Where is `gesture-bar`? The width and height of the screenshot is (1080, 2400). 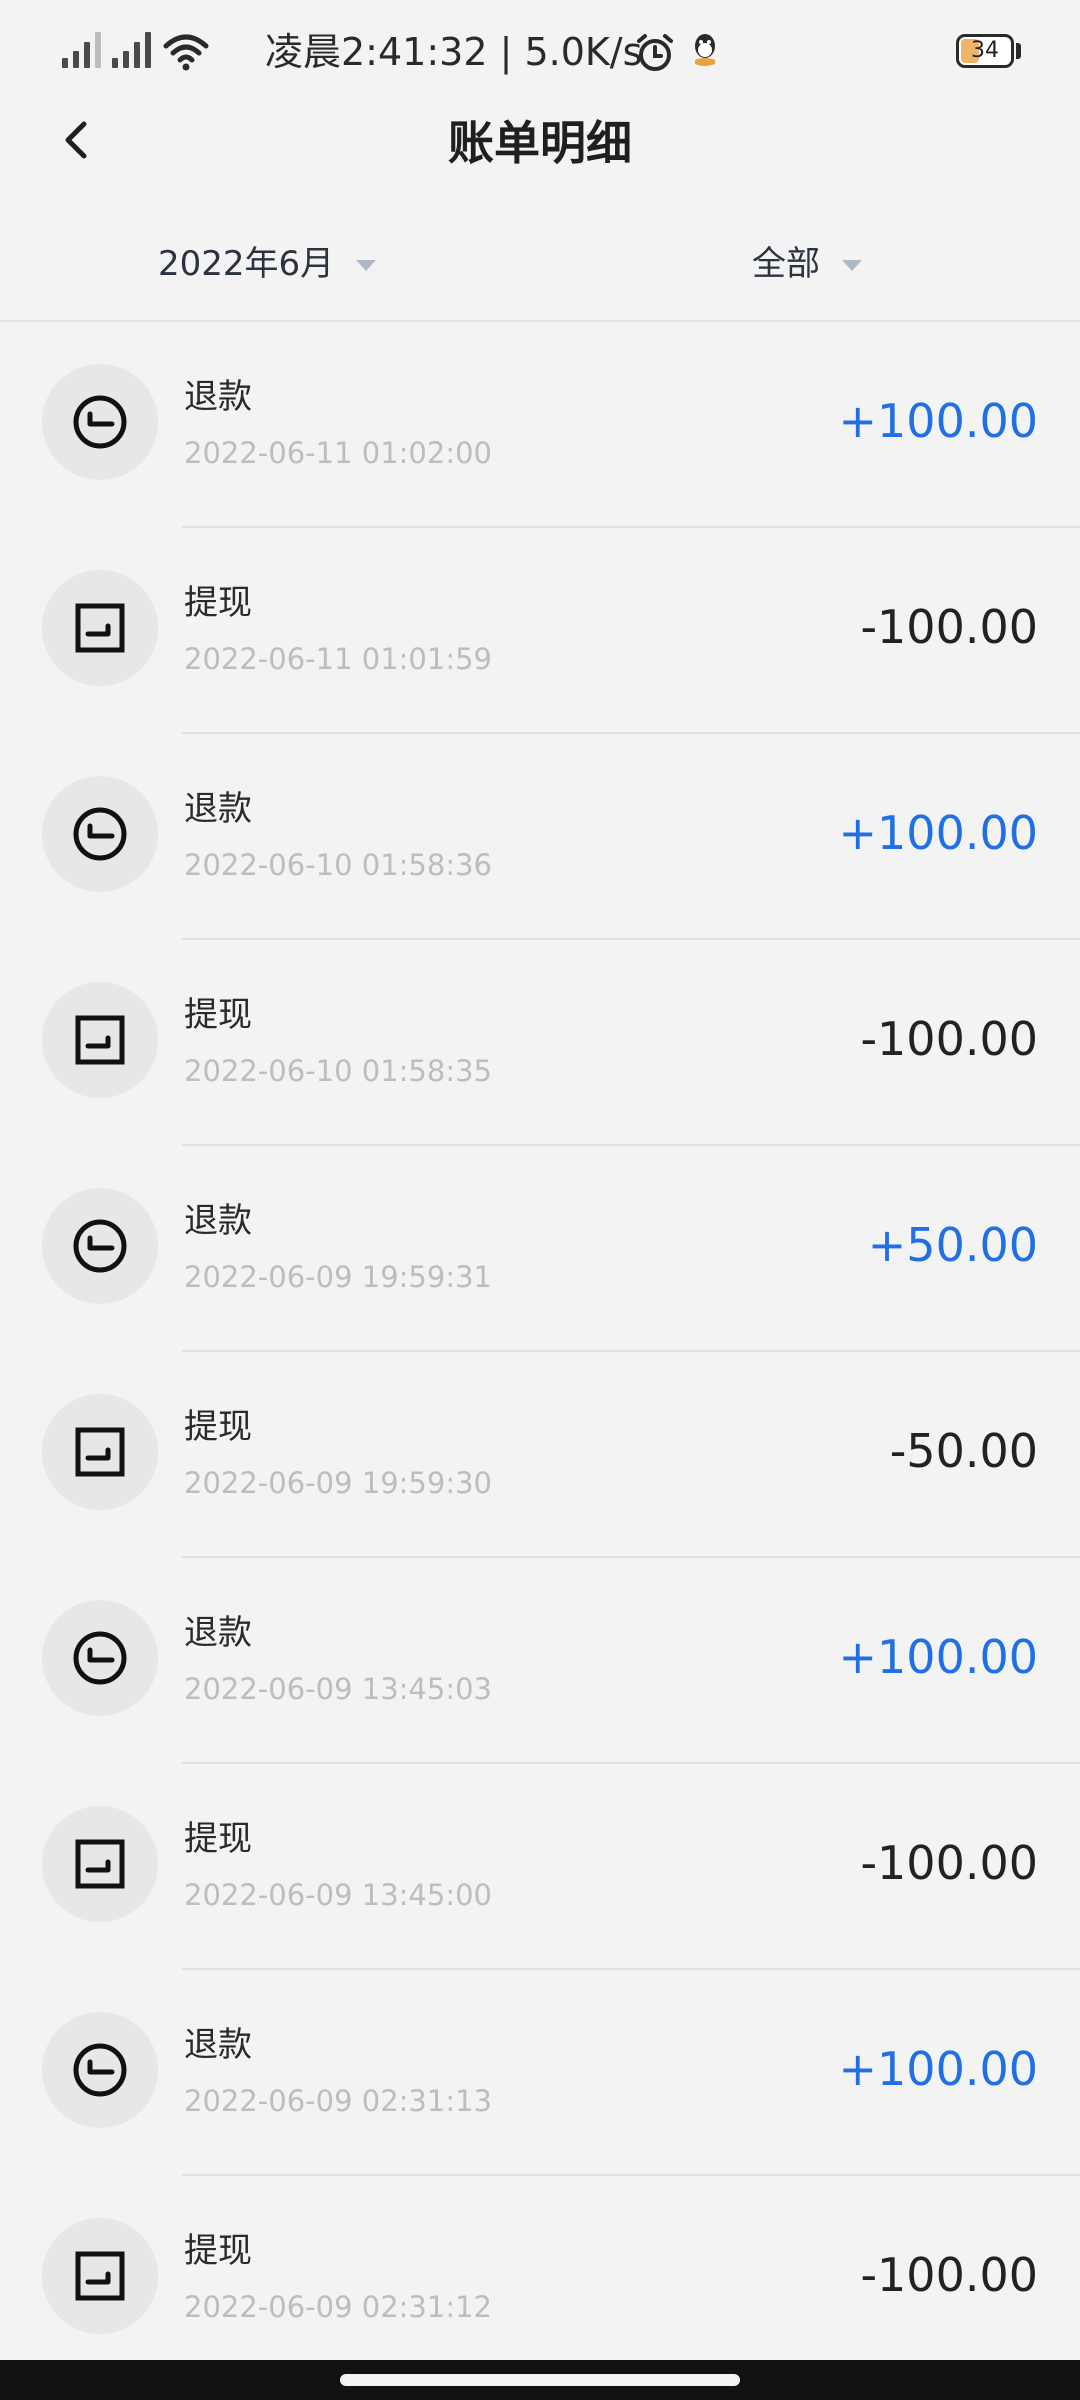
gesture-bar is located at coordinates (540, 2380).